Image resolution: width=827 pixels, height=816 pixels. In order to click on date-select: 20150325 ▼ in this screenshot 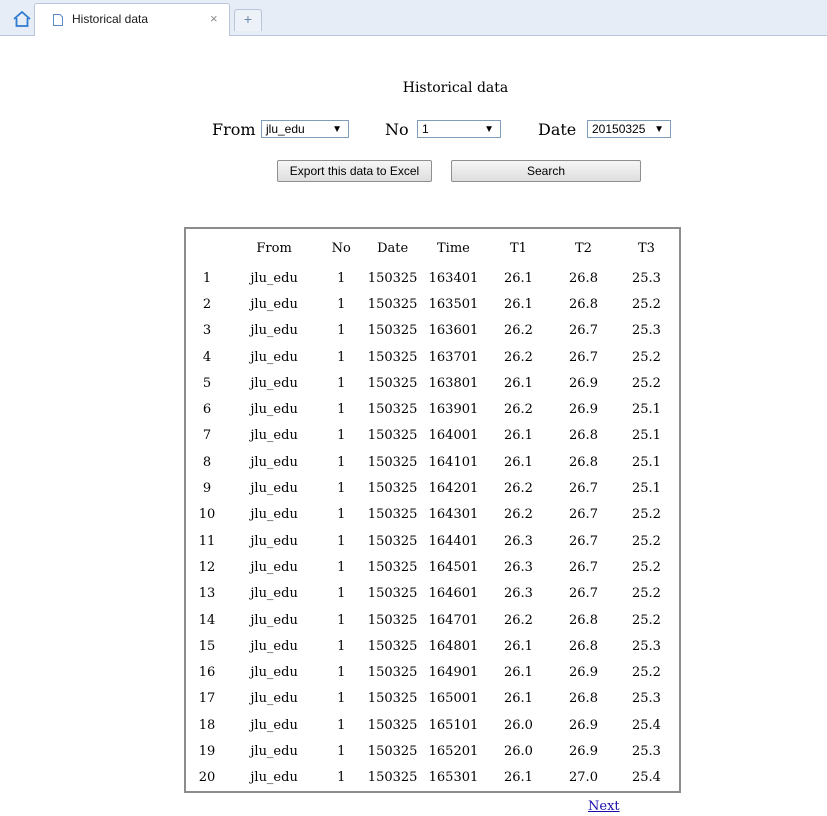, I will do `click(629, 129)`.